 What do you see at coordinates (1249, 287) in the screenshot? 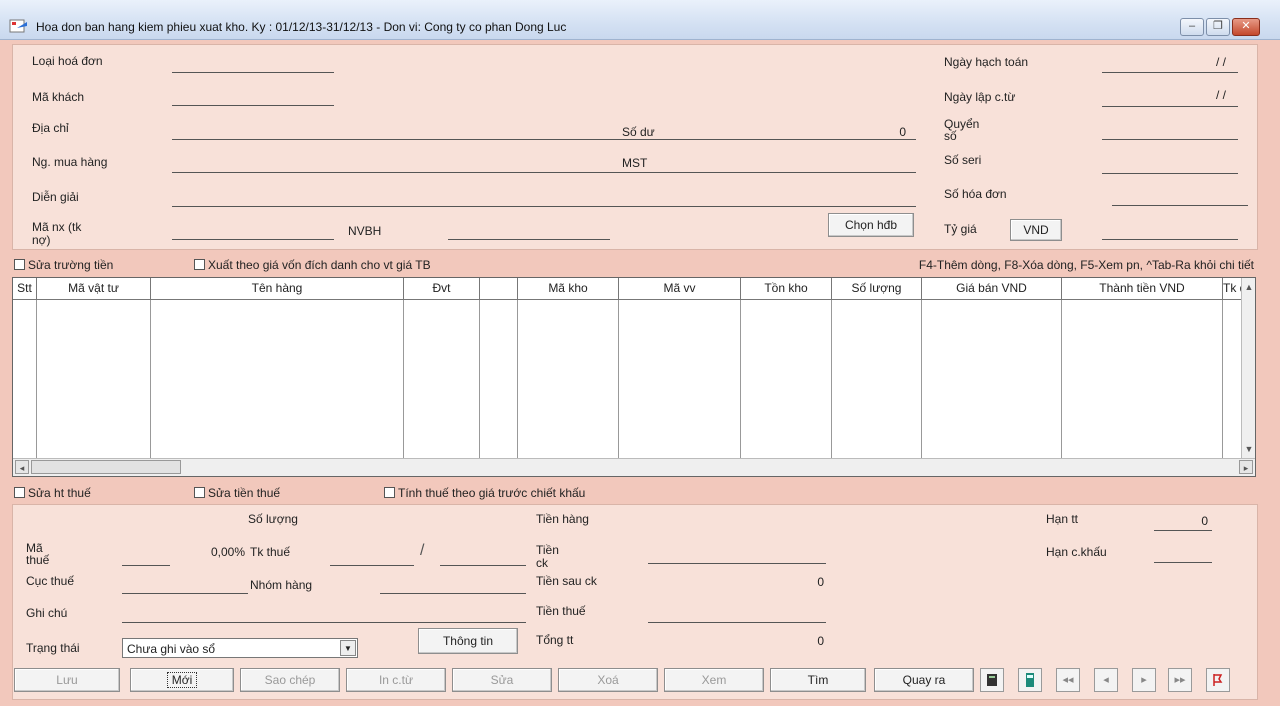
I see `scroll-up-icon: ▲` at bounding box center [1249, 287].